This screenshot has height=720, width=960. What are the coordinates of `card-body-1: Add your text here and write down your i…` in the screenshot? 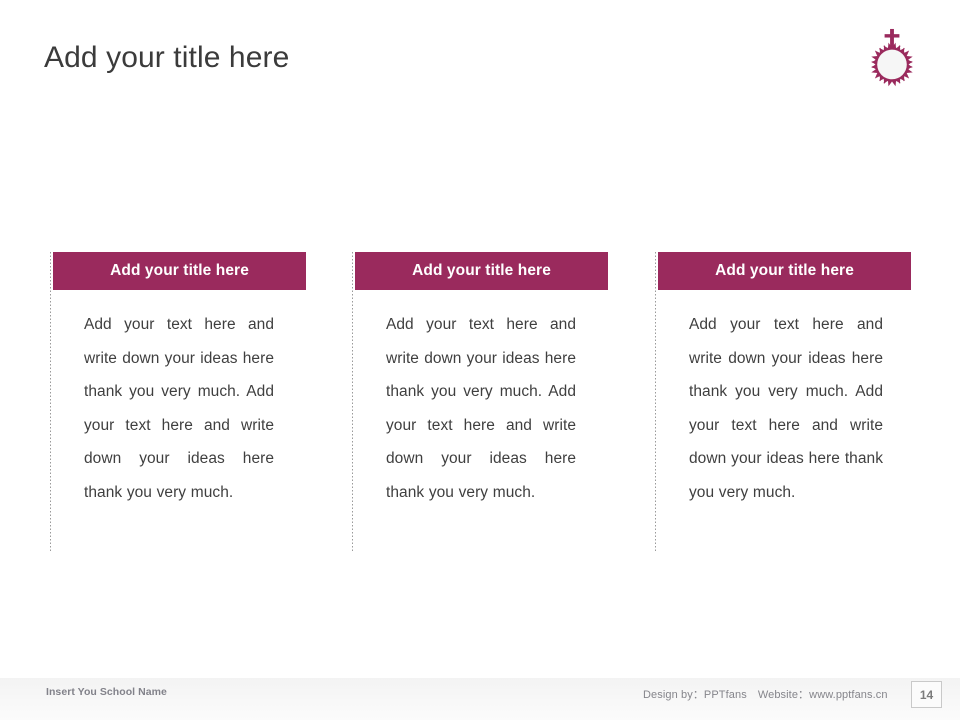 It's located at (179, 408).